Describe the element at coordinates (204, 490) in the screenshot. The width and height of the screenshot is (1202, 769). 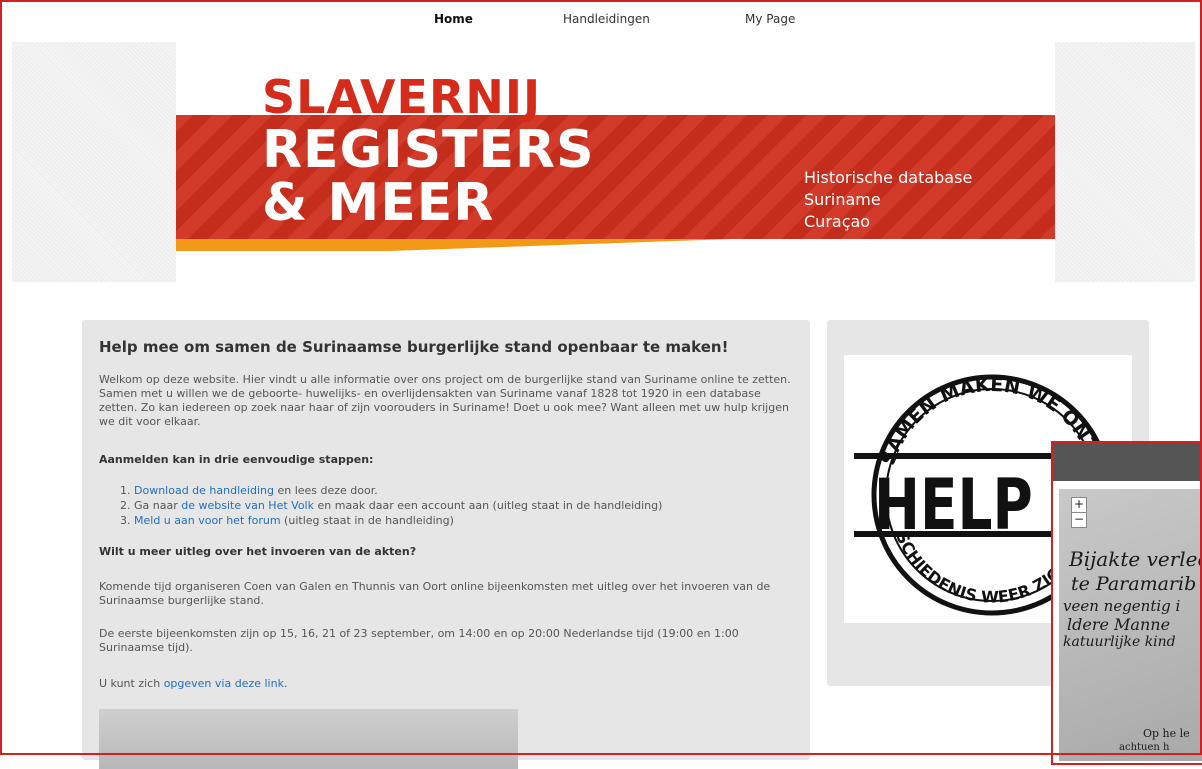
I see `download-manual-link: Download de handleiding` at that location.